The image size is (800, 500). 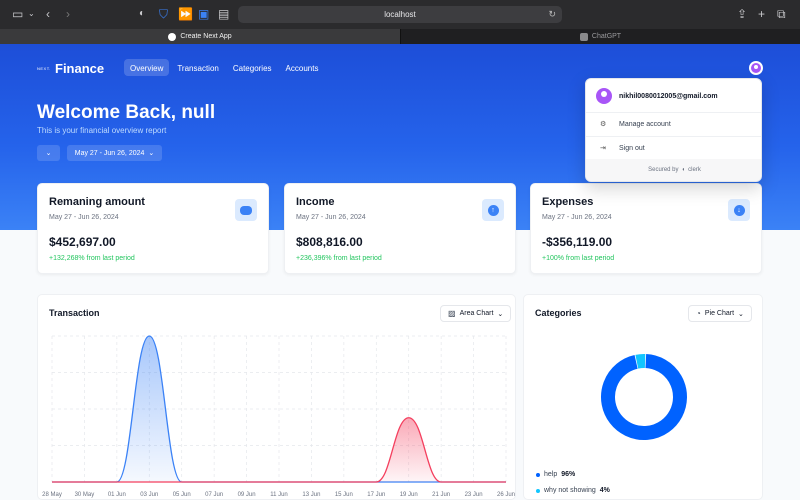 What do you see at coordinates (279, 495) in the screenshot?
I see `x-tick-label: 11 Jun` at bounding box center [279, 495].